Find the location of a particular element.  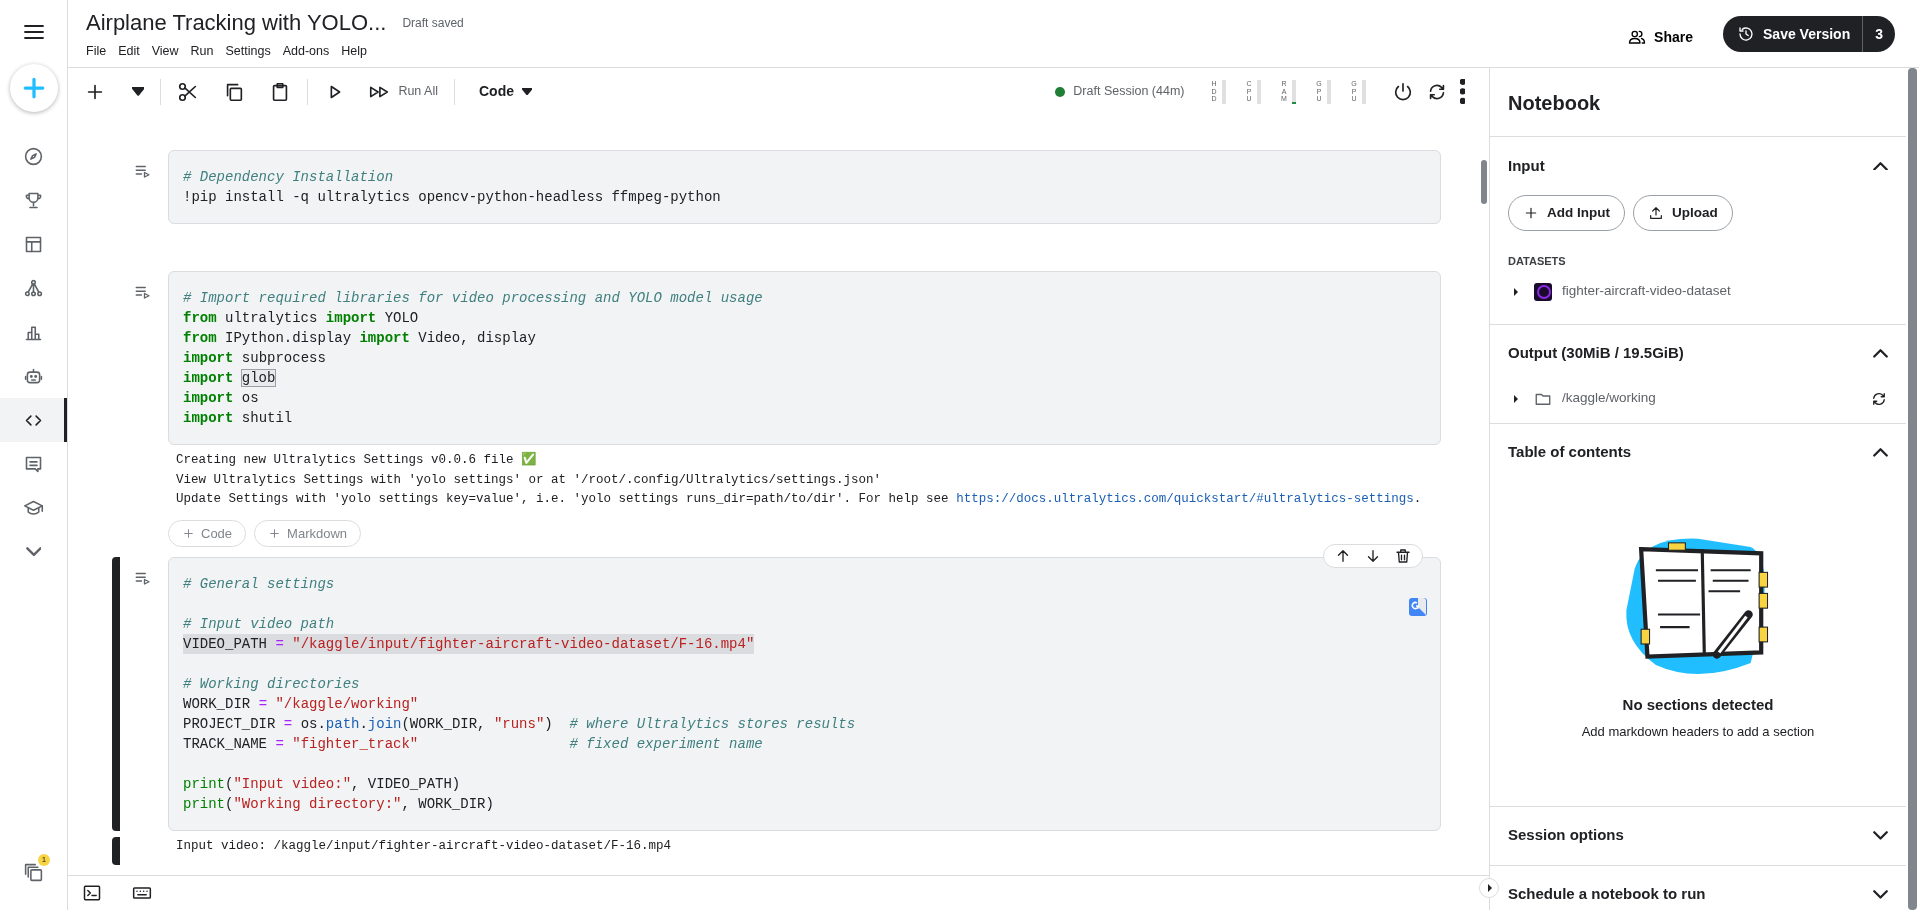

upload-icon is located at coordinates (1656, 213).